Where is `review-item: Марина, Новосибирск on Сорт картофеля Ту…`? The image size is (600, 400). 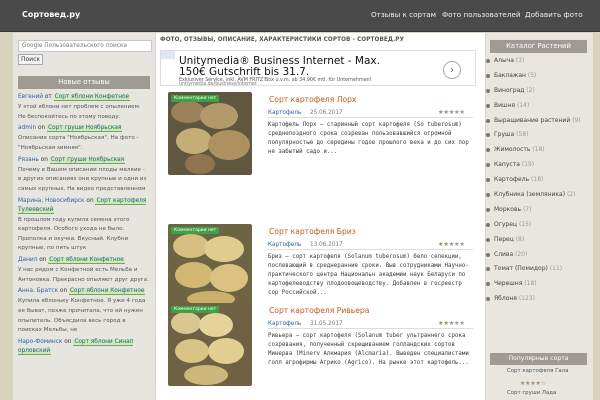 review-item: Марина, Новосибирск on Сорт картофеля Ту… is located at coordinates (82, 224).